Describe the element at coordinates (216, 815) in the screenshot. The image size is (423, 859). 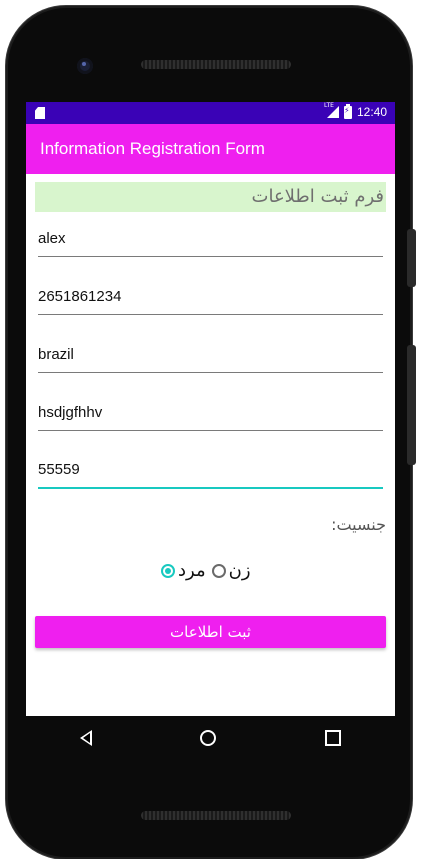
I see `bottom-speaker` at that location.